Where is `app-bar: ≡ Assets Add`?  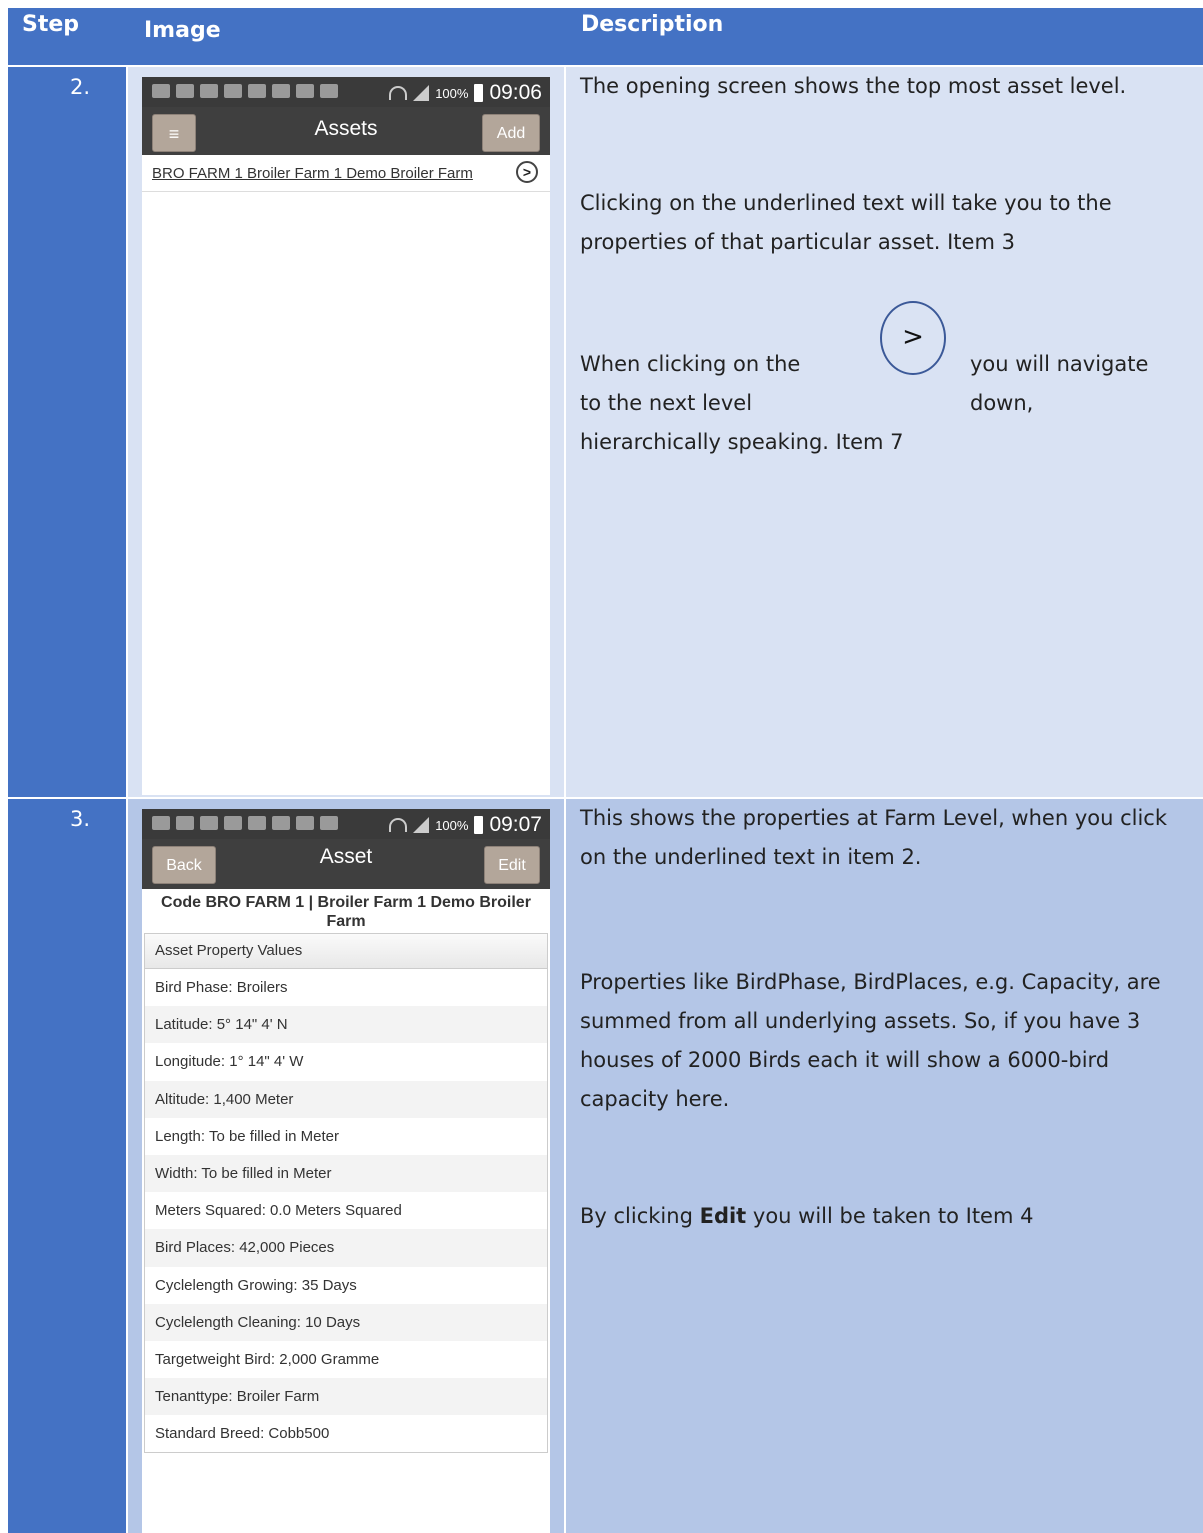 app-bar: ≡ Assets Add is located at coordinates (346, 131).